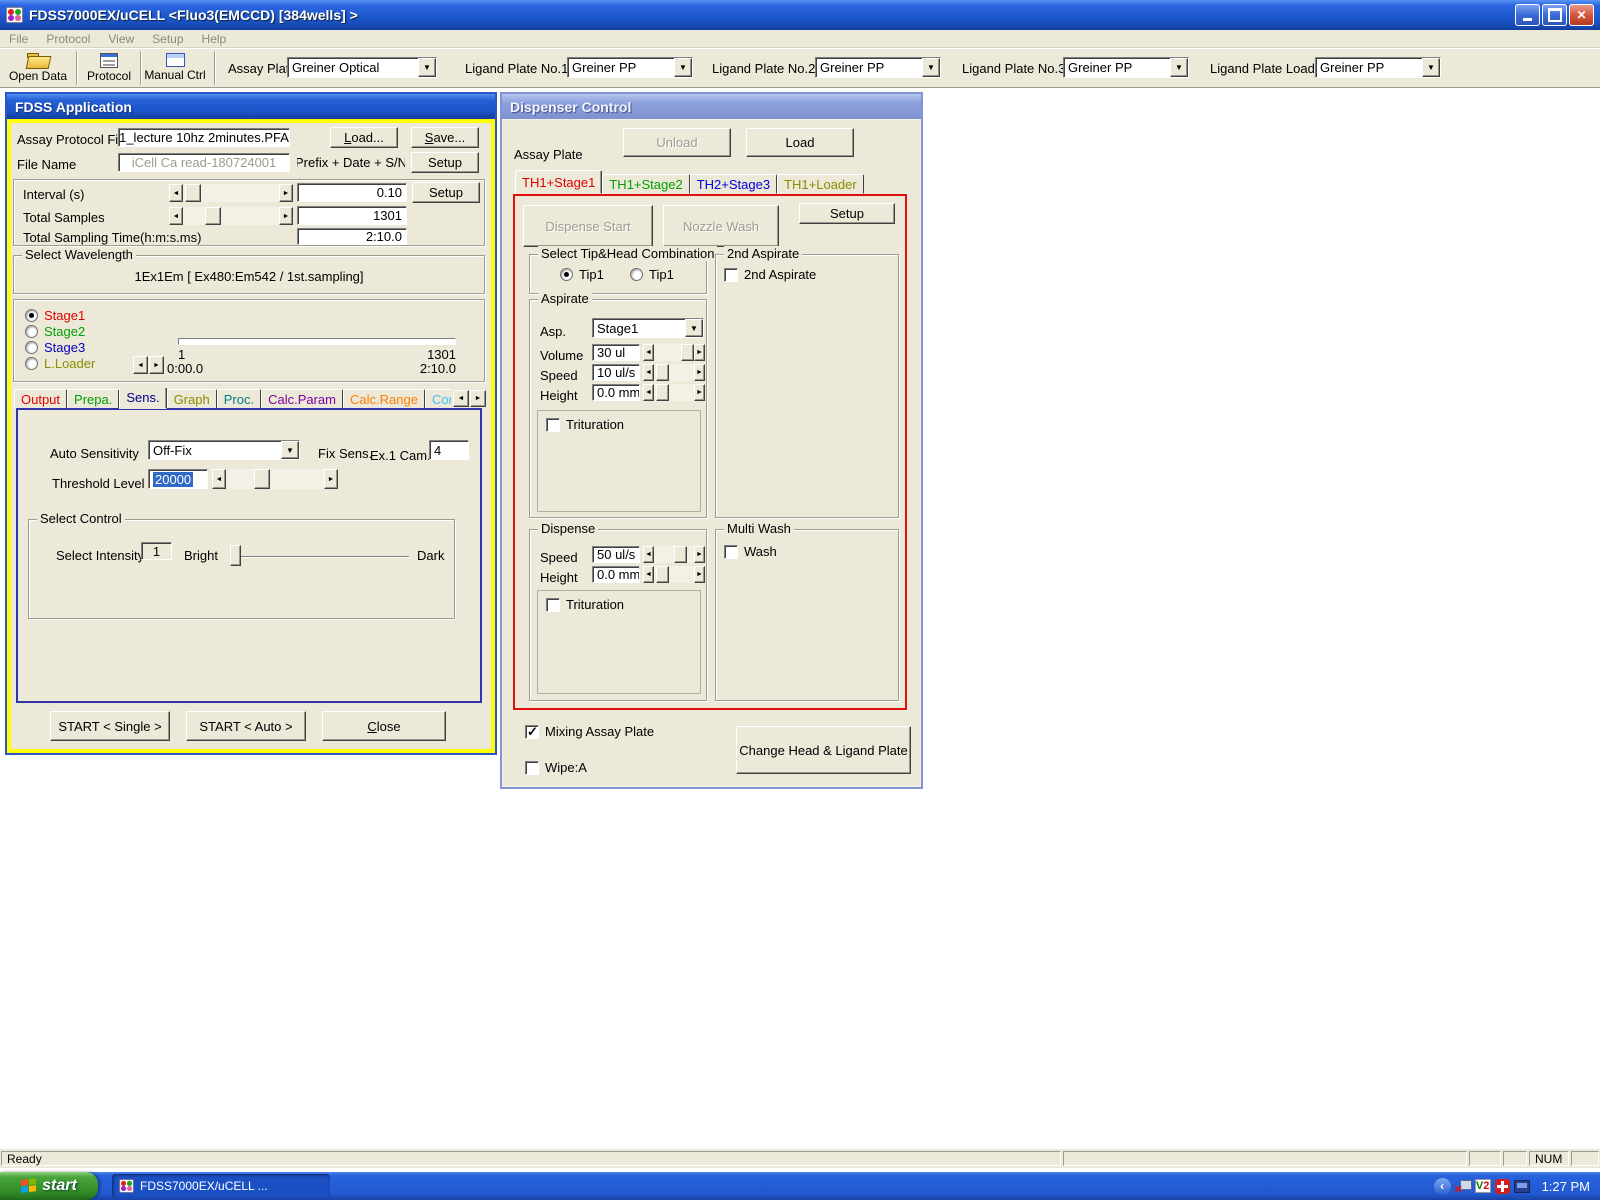  Describe the element at coordinates (231, 193) in the screenshot. I see `interval-scrollbar: ◄ ►` at that location.